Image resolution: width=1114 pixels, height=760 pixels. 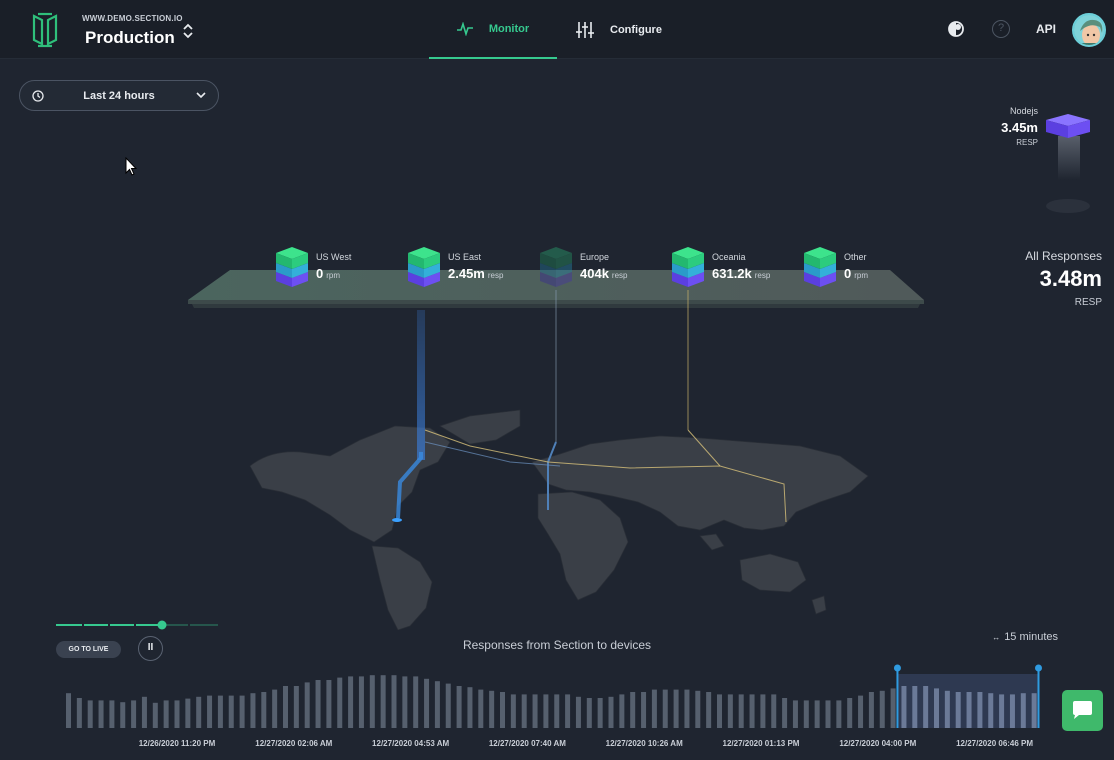 I want to click on chevron-updown-icon, so click(x=188, y=31).